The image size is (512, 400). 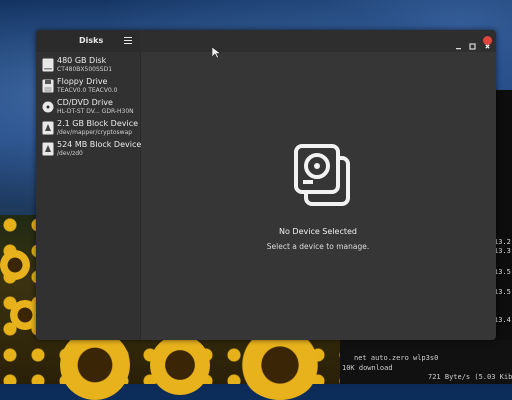 What do you see at coordinates (85, 69) in the screenshot?
I see `device-model: CT480BX500SSD1` at bounding box center [85, 69].